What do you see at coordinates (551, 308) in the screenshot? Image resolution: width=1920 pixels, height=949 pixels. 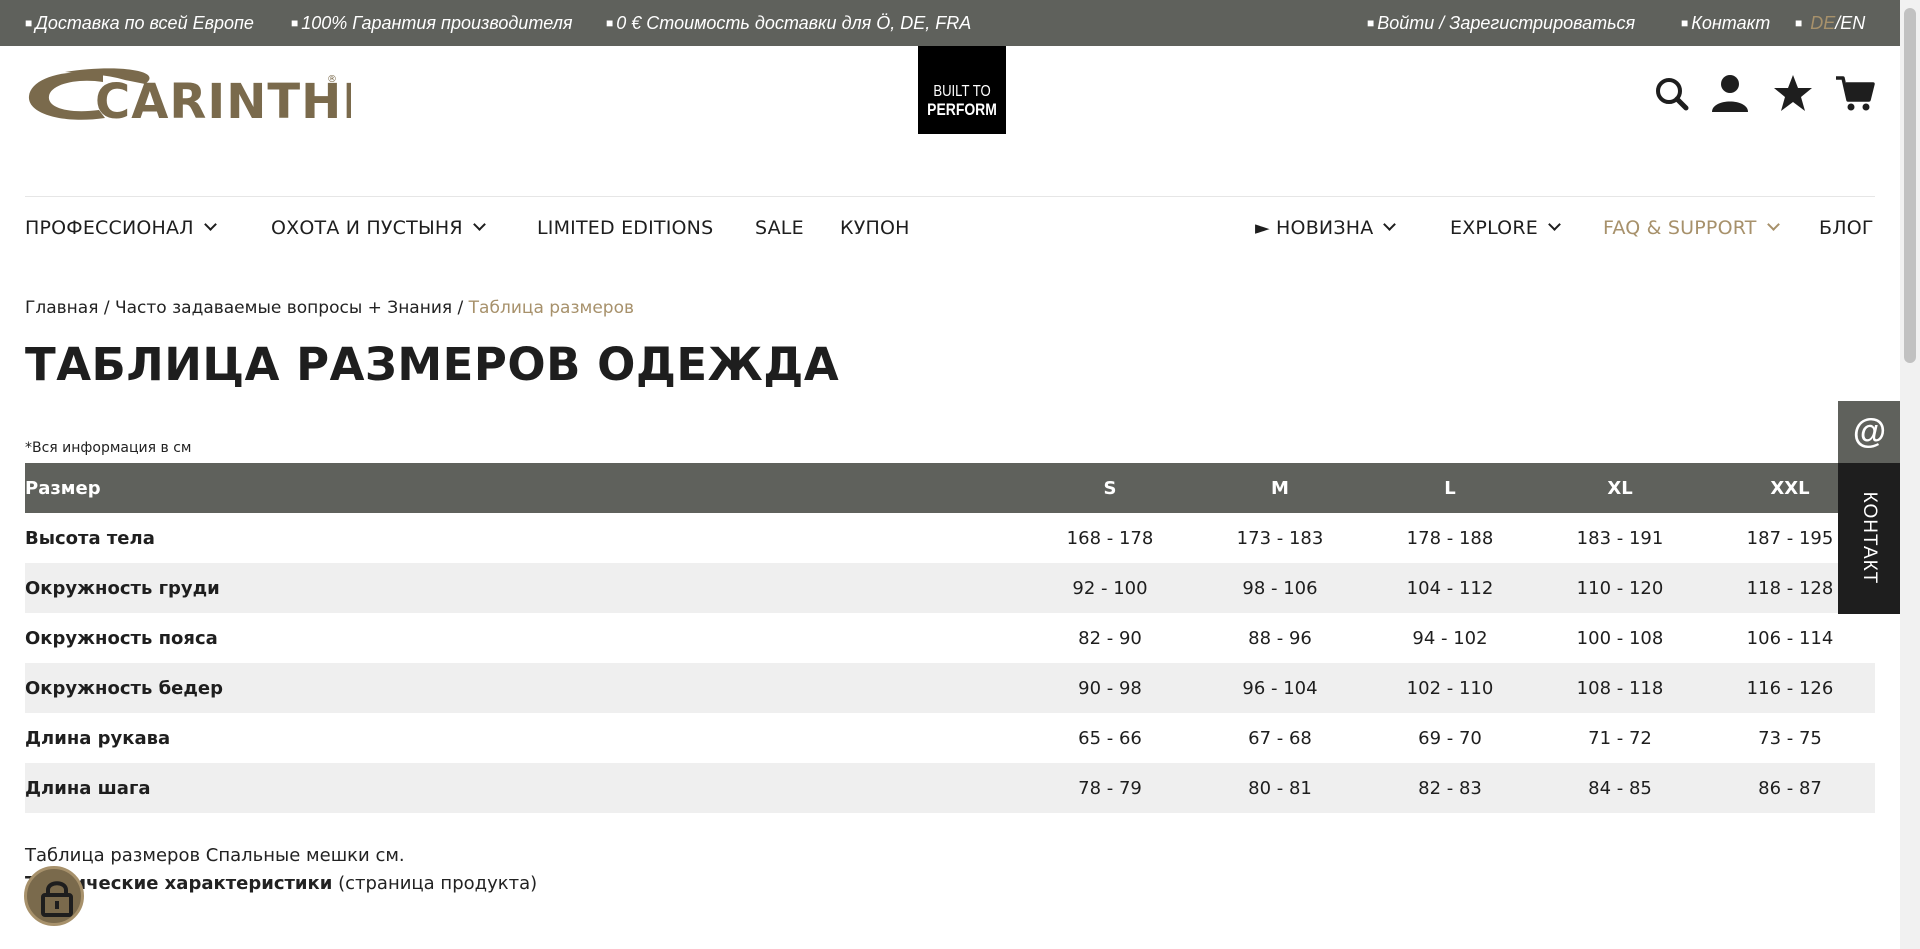 I see `breadcrumb-current: Таблица размеров` at bounding box center [551, 308].